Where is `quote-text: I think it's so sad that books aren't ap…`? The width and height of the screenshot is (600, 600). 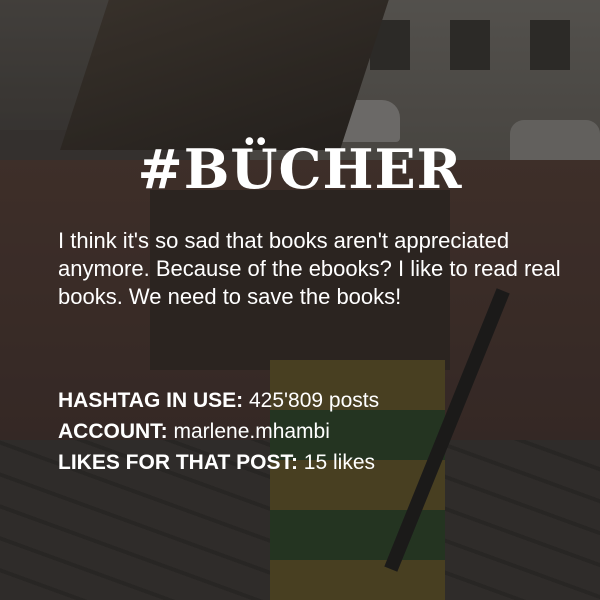
quote-text: I think it's so sad that books aren't ap… is located at coordinates (309, 268).